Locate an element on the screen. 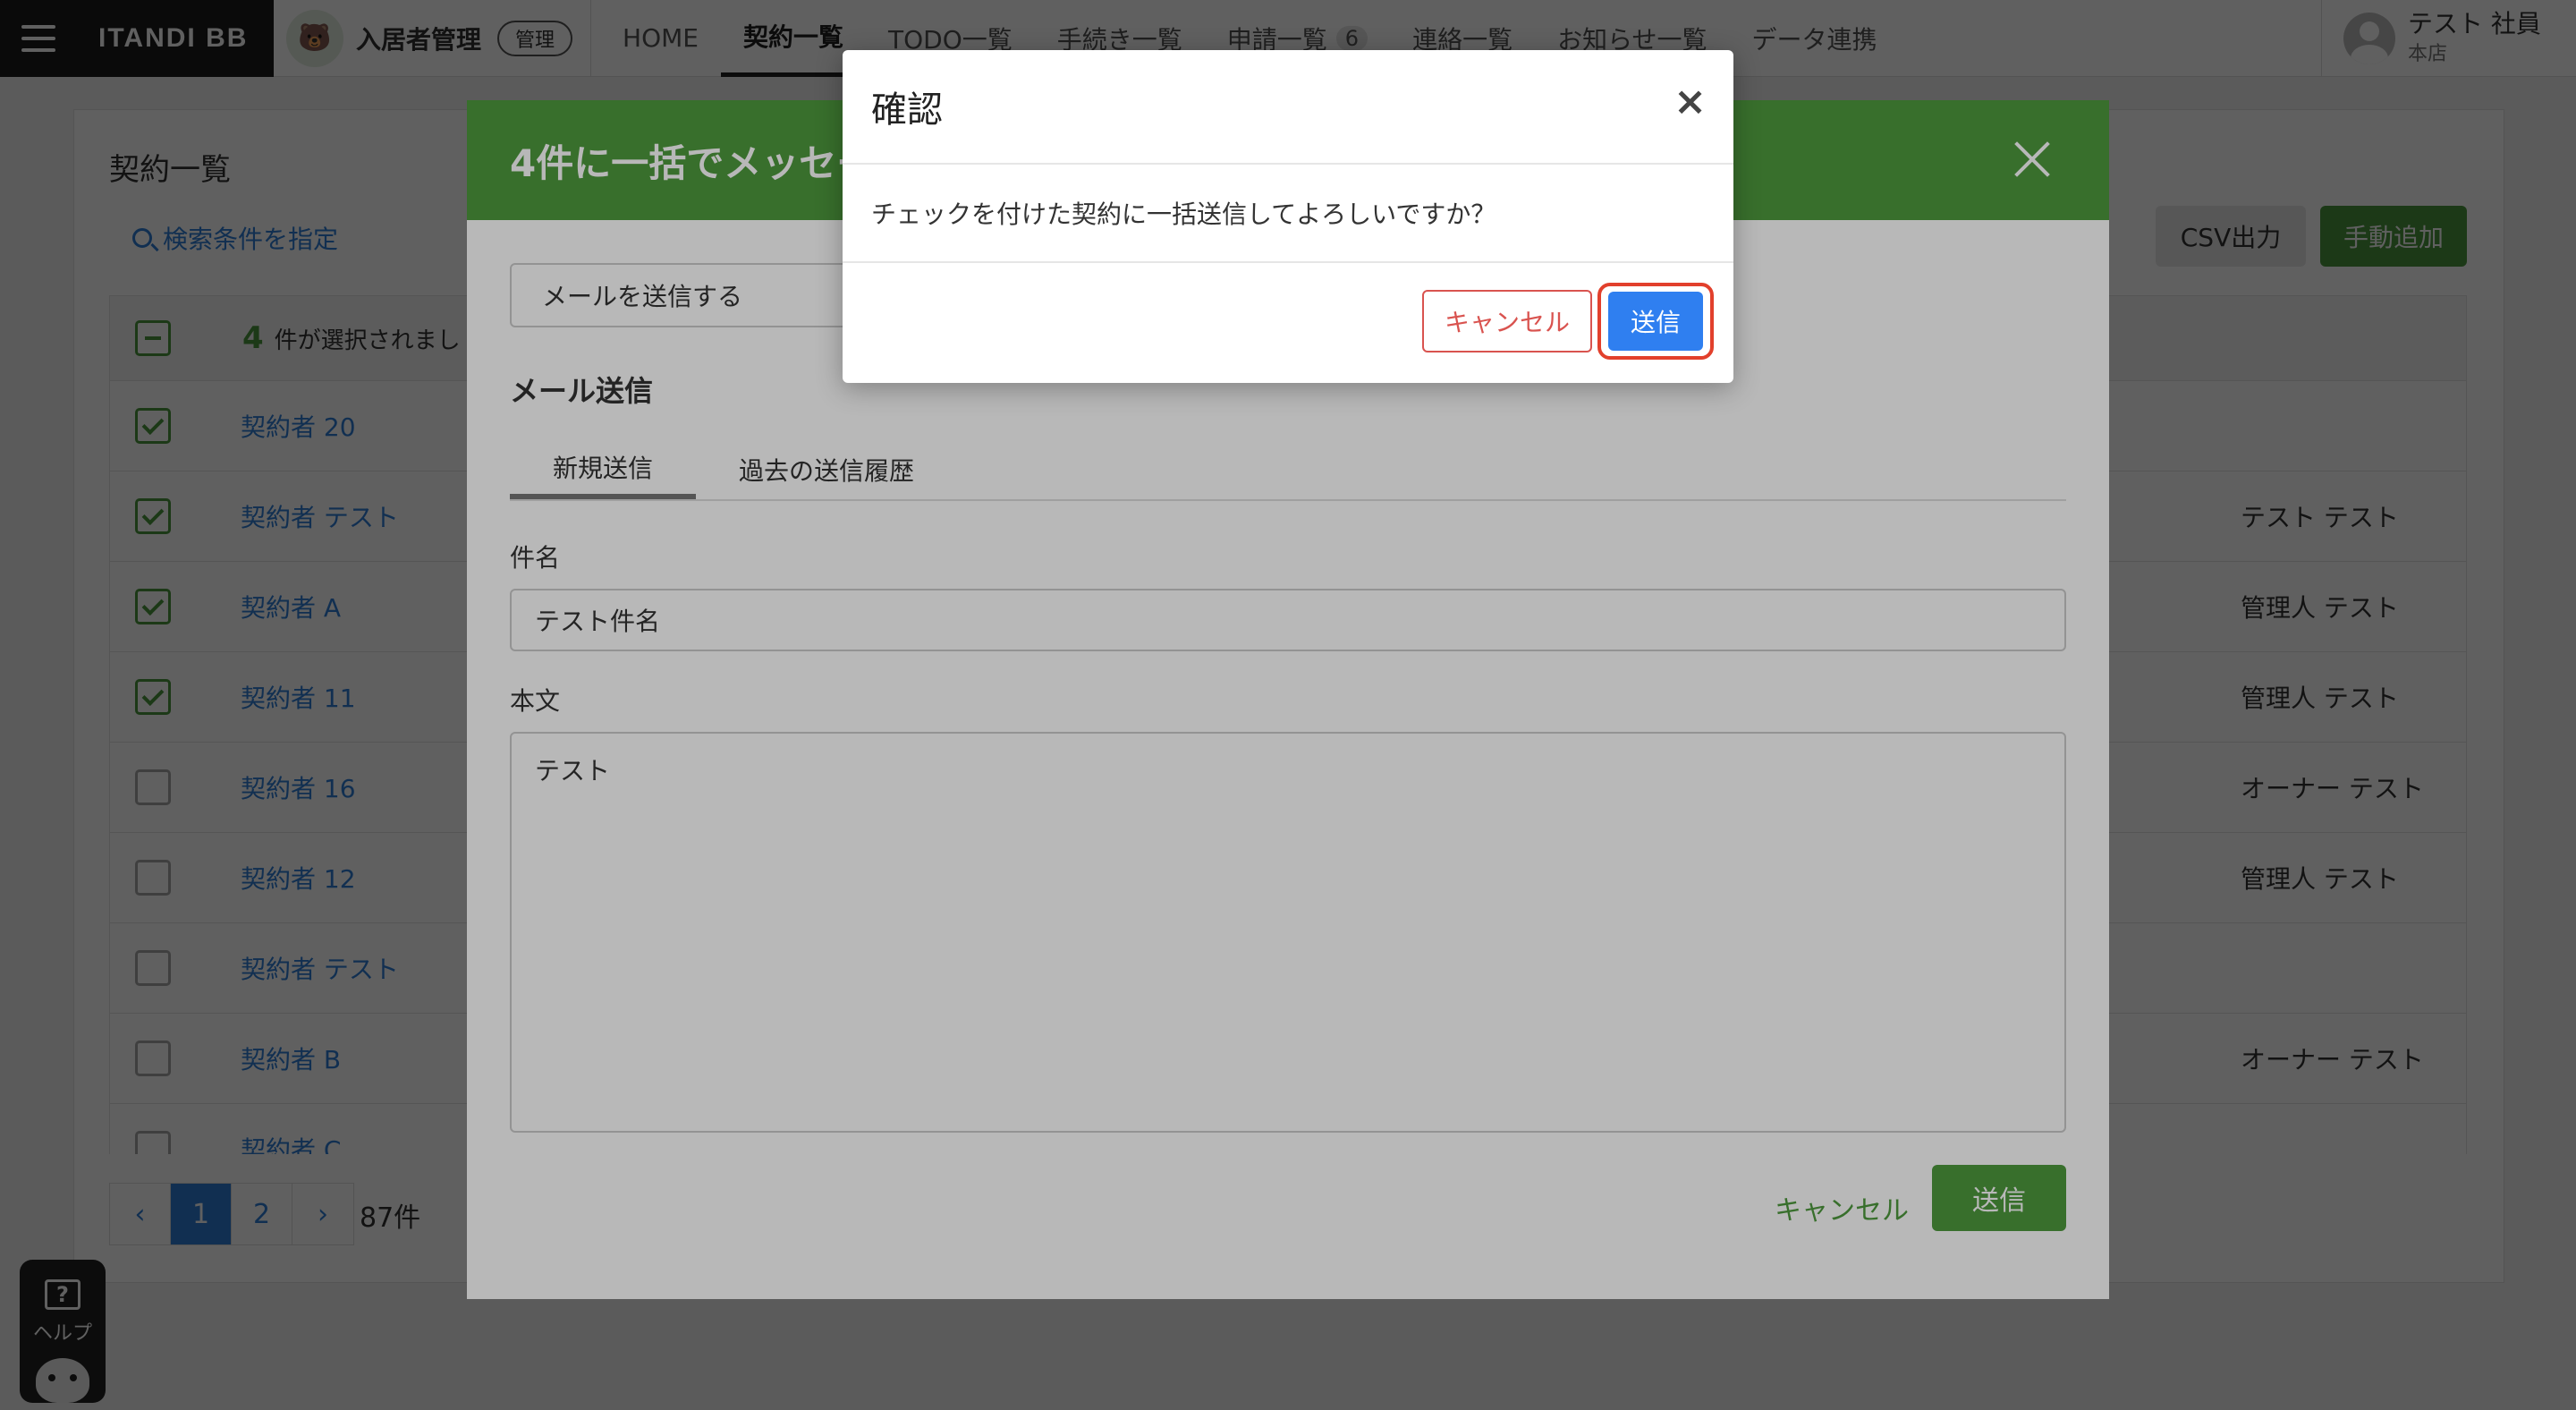 The image size is (2576, 1410). confirm-cancel-button: キャンセル is located at coordinates (1507, 321).